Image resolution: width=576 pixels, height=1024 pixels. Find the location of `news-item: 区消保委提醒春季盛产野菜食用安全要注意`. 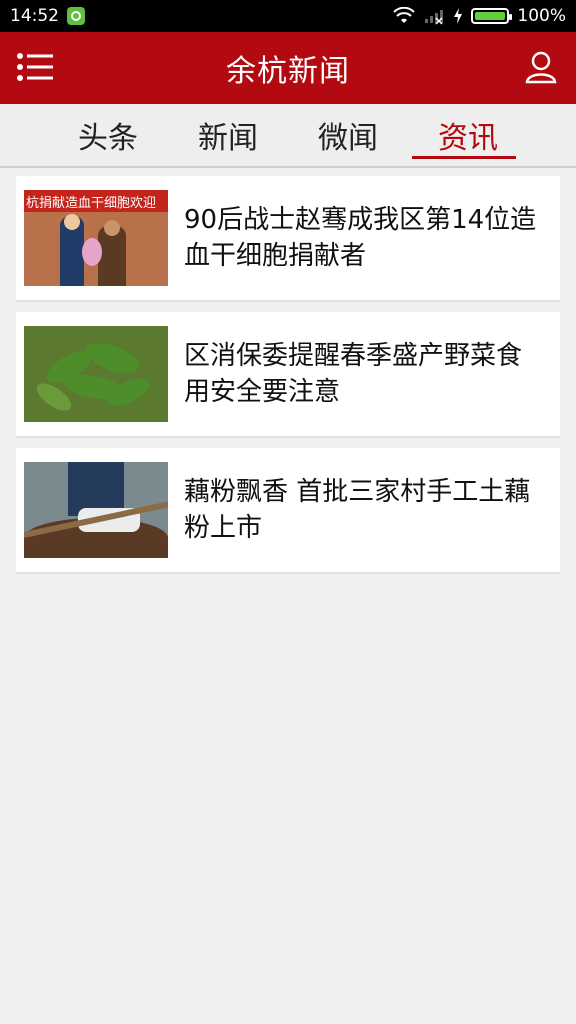

news-item: 区消保委提醒春季盛产野菜食用安全要注意 is located at coordinates (288, 375).